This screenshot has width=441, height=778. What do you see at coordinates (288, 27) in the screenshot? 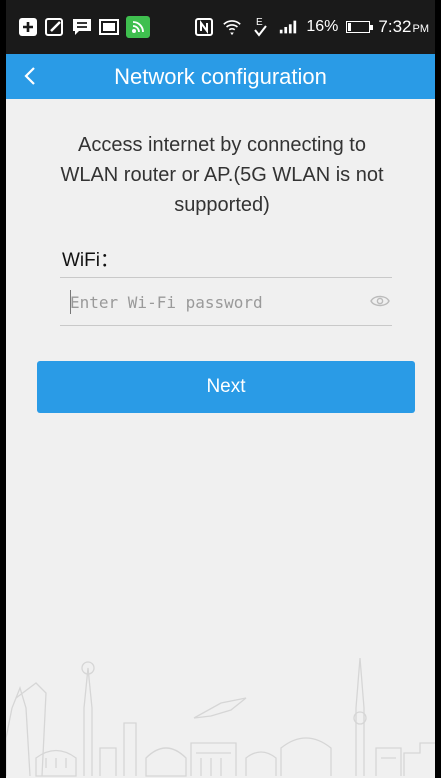
I see `cell-signal-icon` at bounding box center [288, 27].